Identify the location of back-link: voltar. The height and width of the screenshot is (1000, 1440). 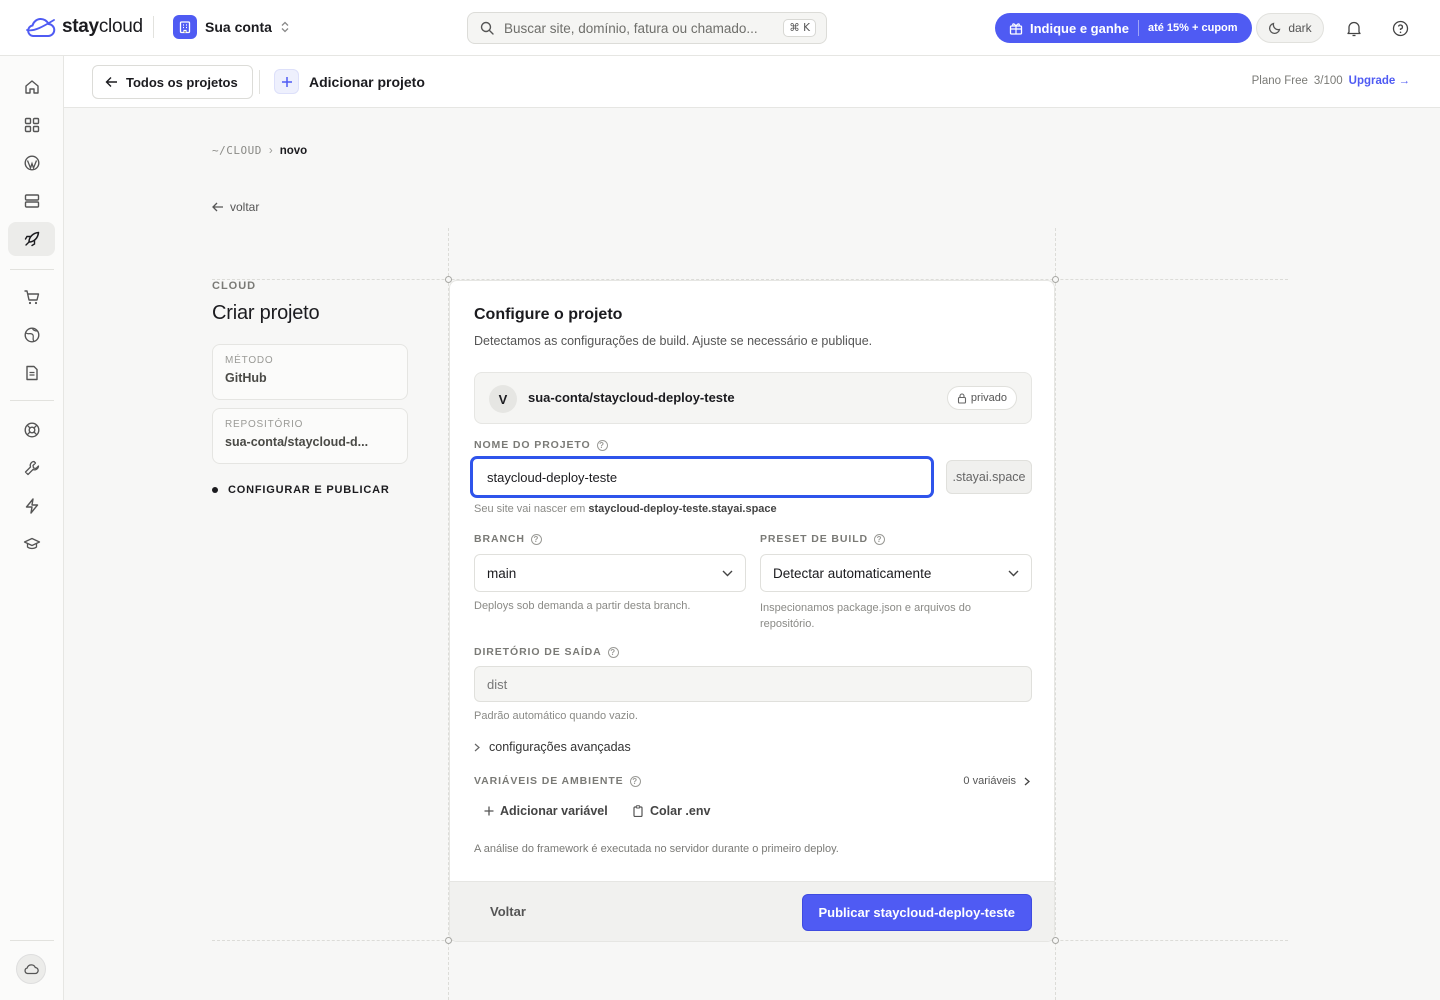
(235, 207).